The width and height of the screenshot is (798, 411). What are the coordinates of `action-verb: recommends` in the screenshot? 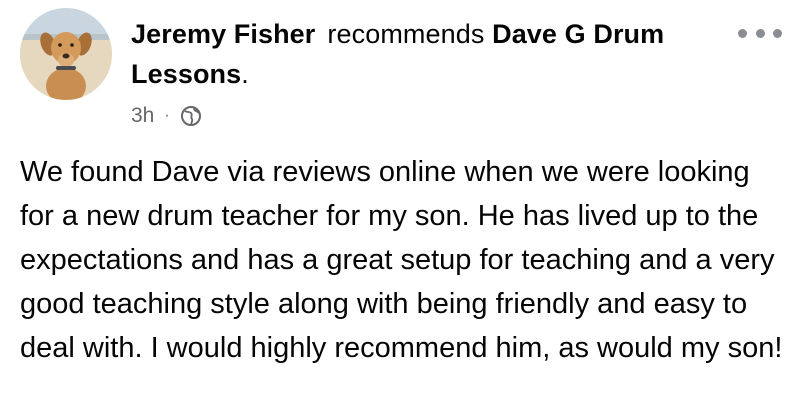 It's located at (406, 34).